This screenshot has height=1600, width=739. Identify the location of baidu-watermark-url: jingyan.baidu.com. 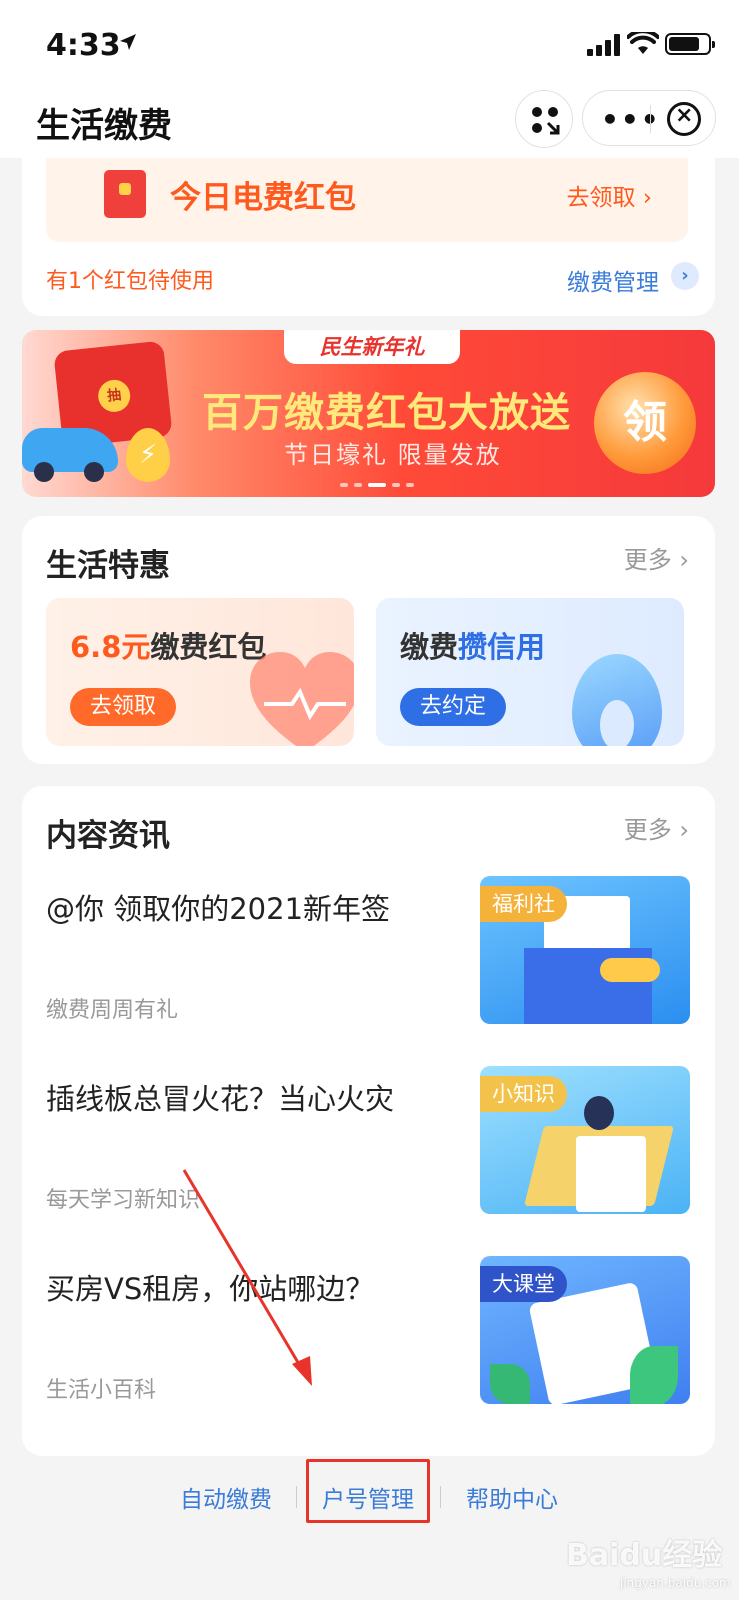
(675, 1583).